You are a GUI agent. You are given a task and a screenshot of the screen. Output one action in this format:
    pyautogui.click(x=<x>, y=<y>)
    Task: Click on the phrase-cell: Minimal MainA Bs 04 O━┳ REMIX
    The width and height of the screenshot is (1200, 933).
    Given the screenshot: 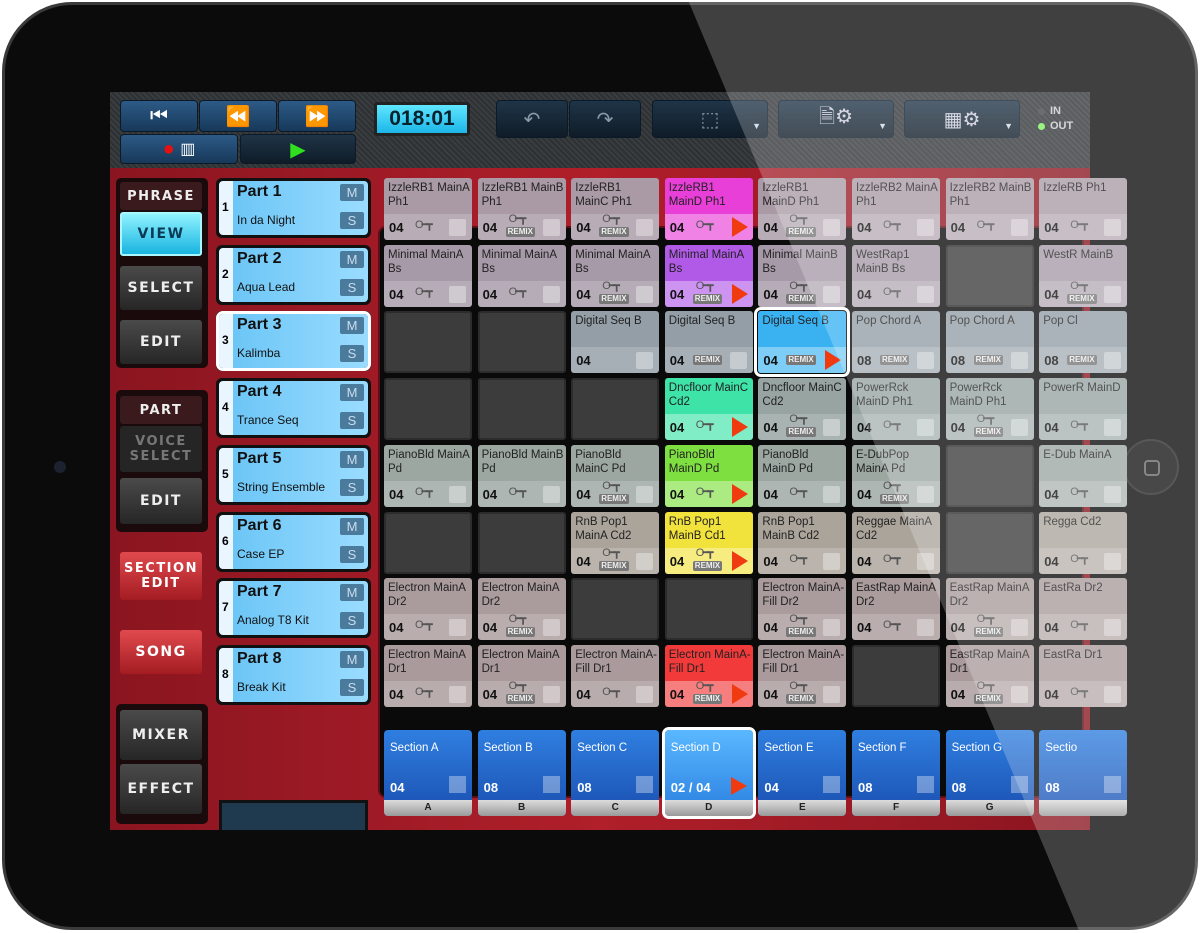 What is the action you would take?
    pyautogui.click(x=615, y=275)
    